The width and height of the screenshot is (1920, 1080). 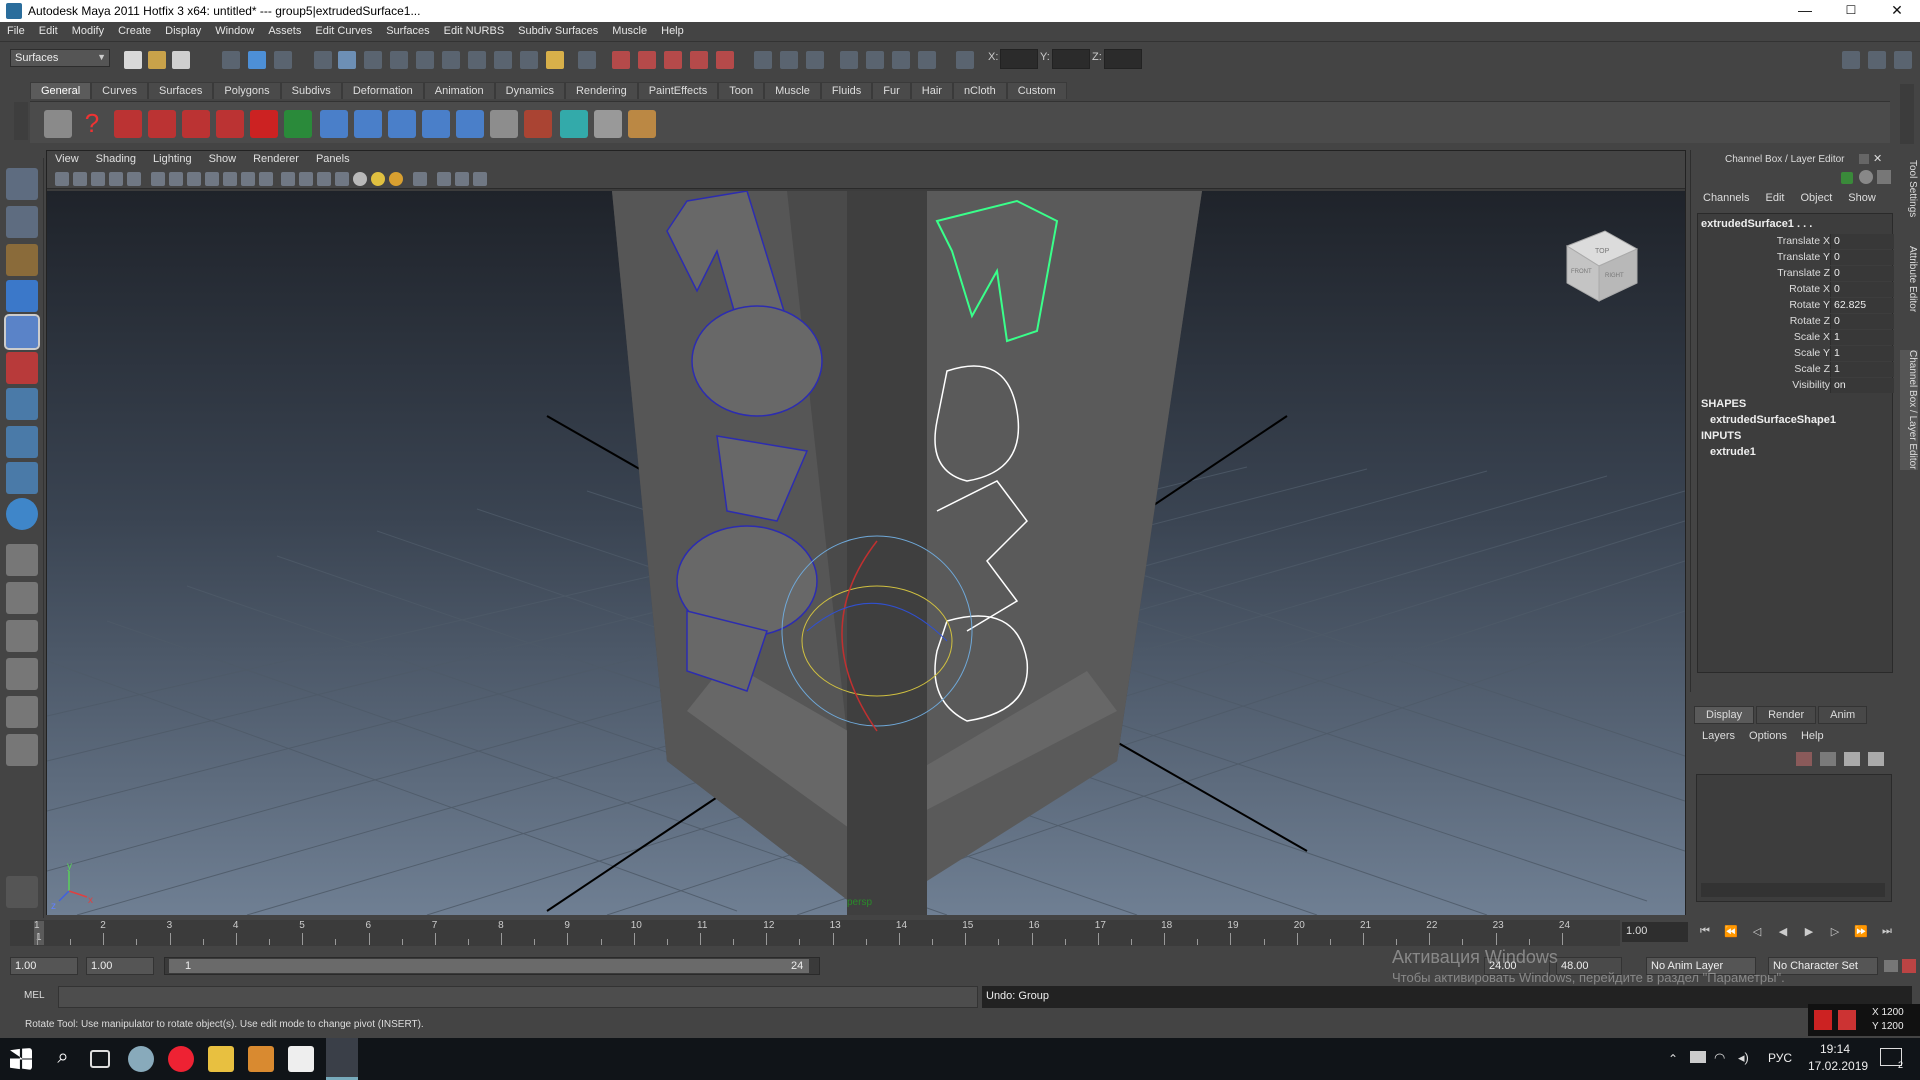 I want to click on minimize-button: —, so click(x=1805, y=11).